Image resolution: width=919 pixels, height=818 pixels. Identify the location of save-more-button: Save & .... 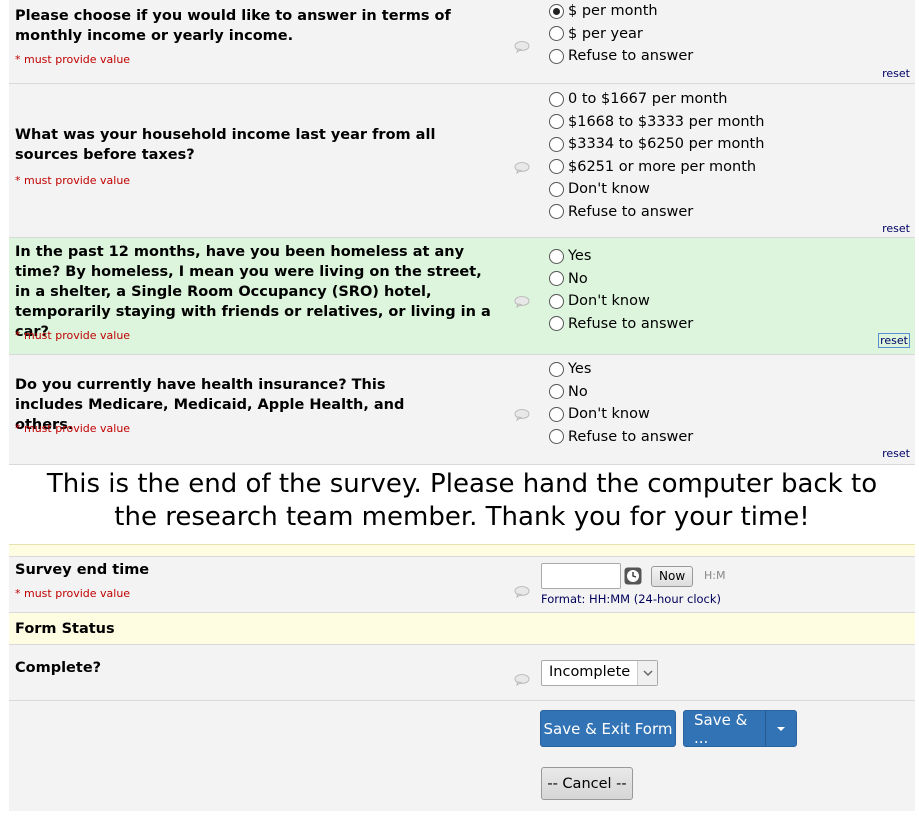
(740, 728).